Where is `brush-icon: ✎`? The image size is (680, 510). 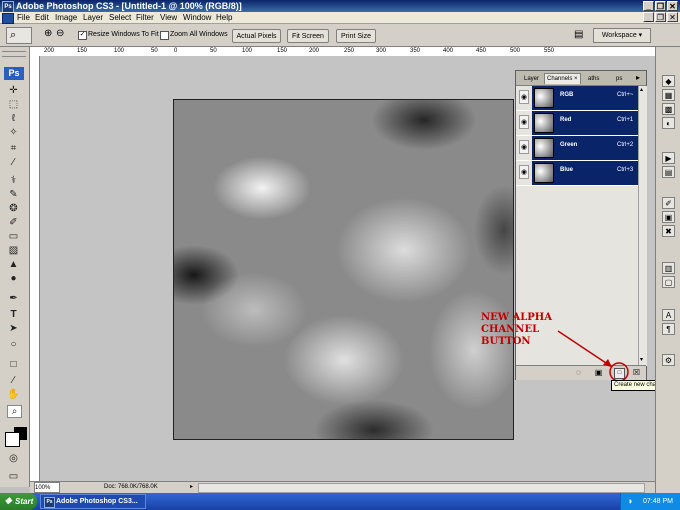 brush-icon: ✎ is located at coordinates (13, 194).